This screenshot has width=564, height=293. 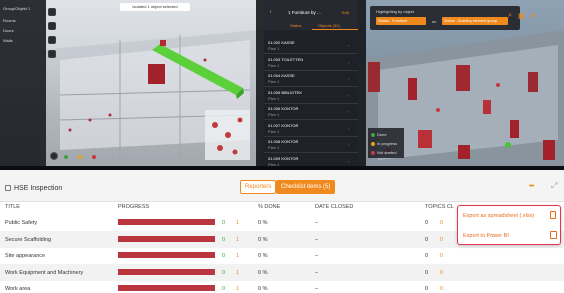 What do you see at coordinates (434, 21) in the screenshot?
I see `on-label: on` at bounding box center [434, 21].